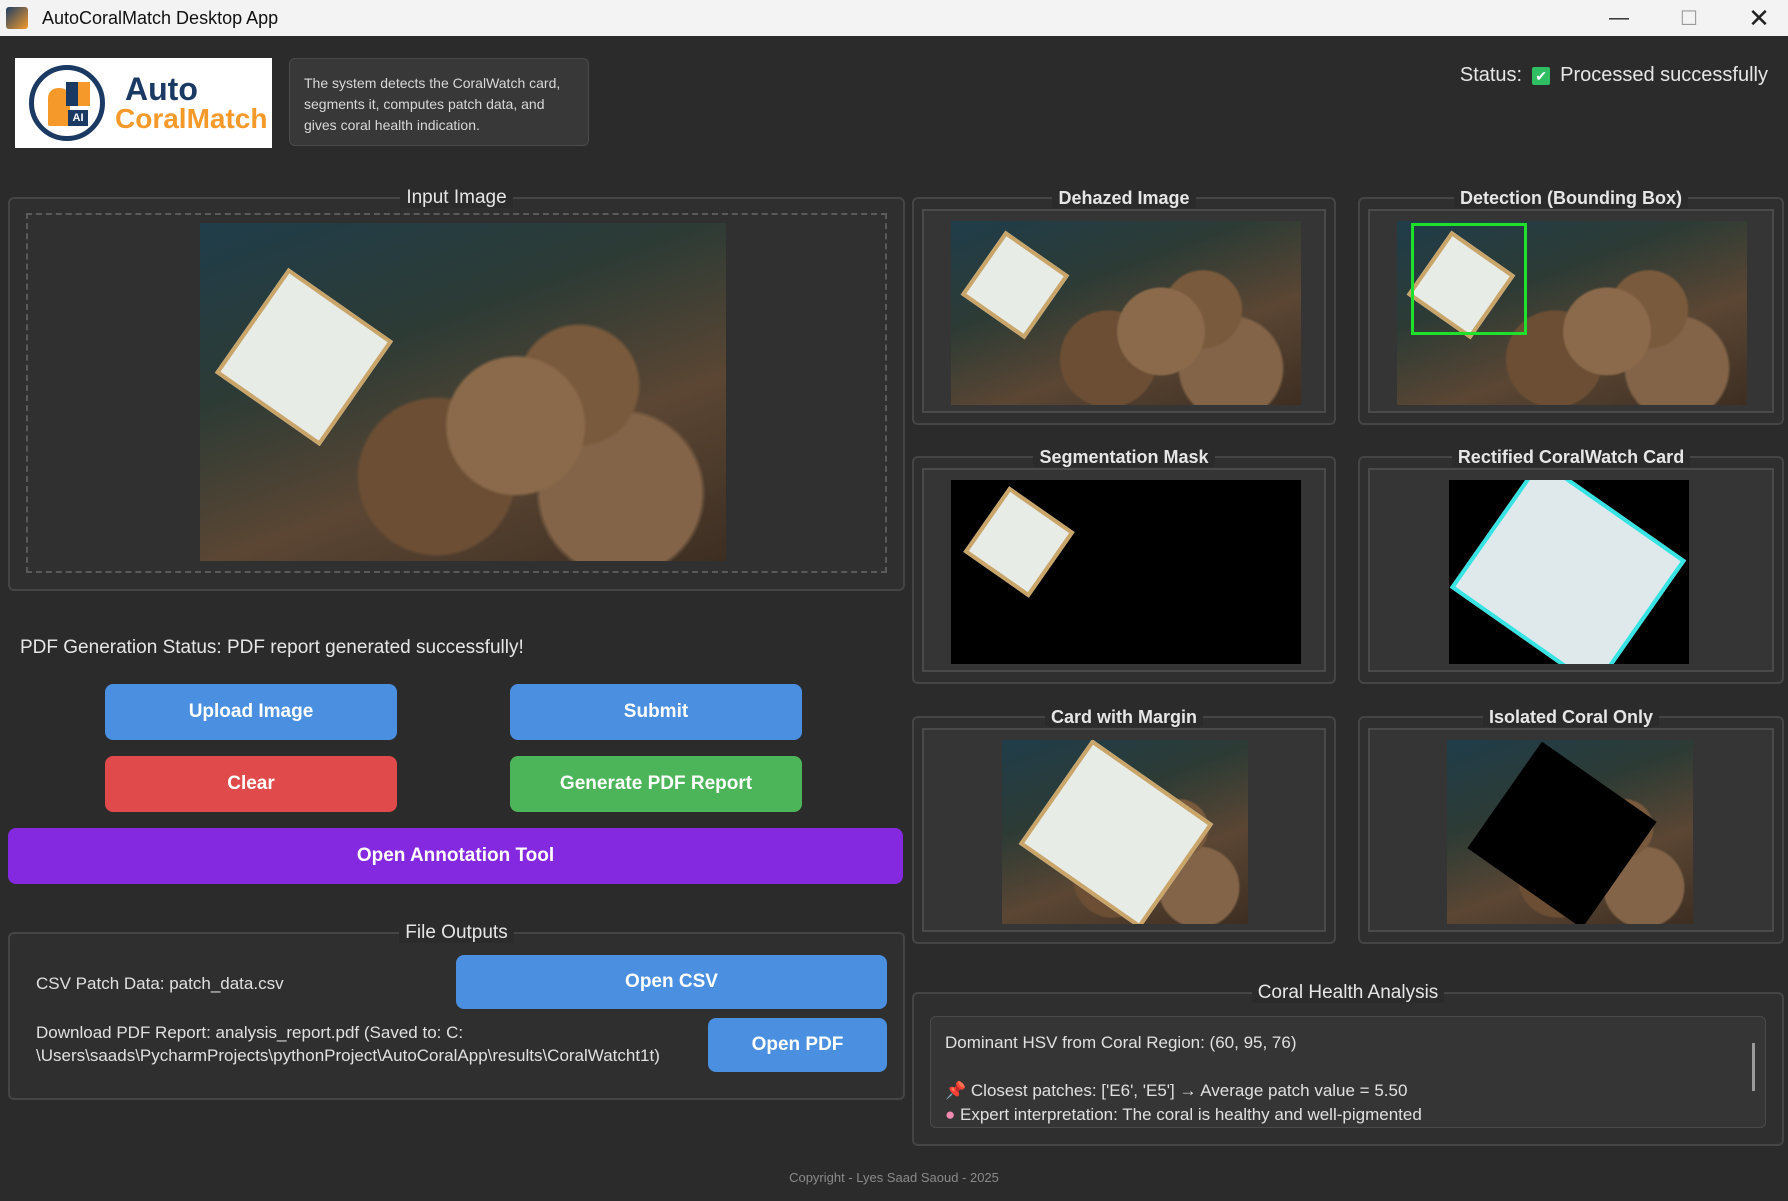 Image resolution: width=1788 pixels, height=1201 pixels. Describe the element at coordinates (1491, 75) in the screenshot. I see `status-label: Status:` at that location.